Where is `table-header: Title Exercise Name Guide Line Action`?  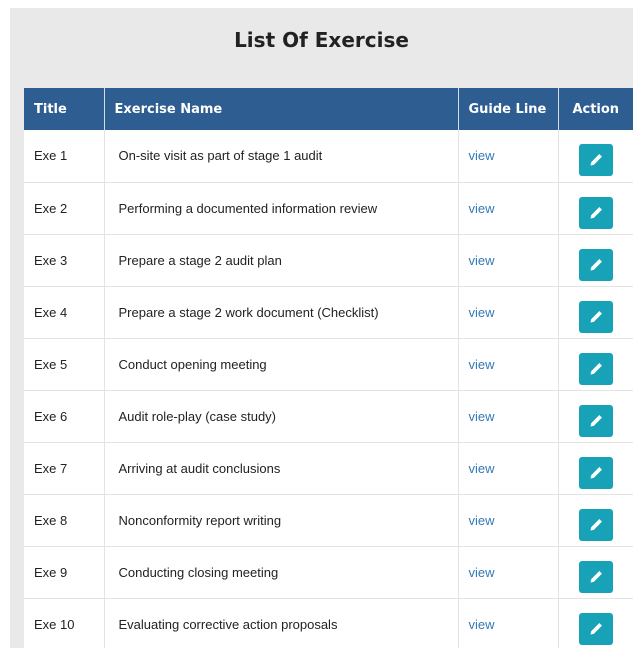 table-header: Title Exercise Name Guide Line Action is located at coordinates (328, 109).